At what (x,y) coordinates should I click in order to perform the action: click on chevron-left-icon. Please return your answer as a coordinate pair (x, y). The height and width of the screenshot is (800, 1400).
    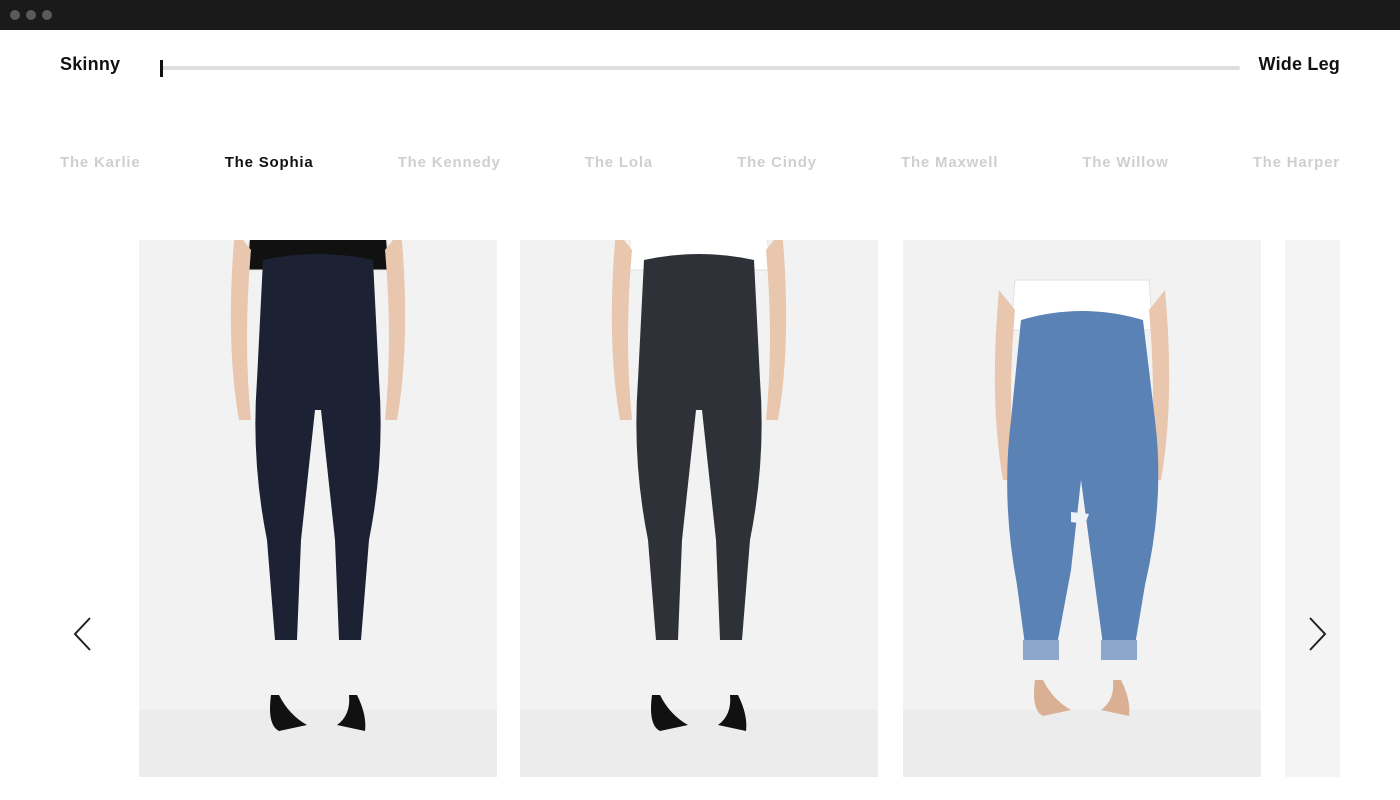
    Looking at the image, I should click on (82, 634).